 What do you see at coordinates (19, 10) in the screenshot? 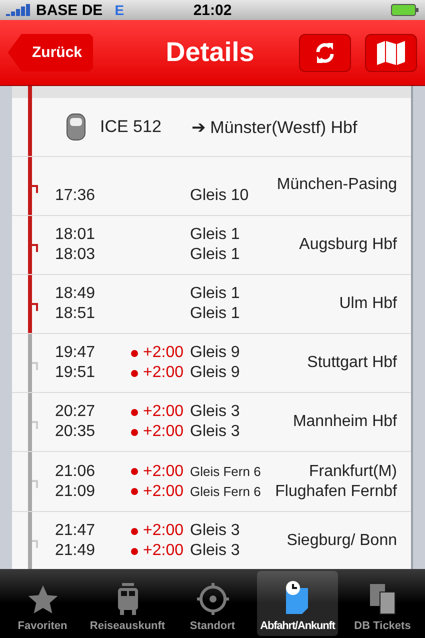
I see `signal-icon` at bounding box center [19, 10].